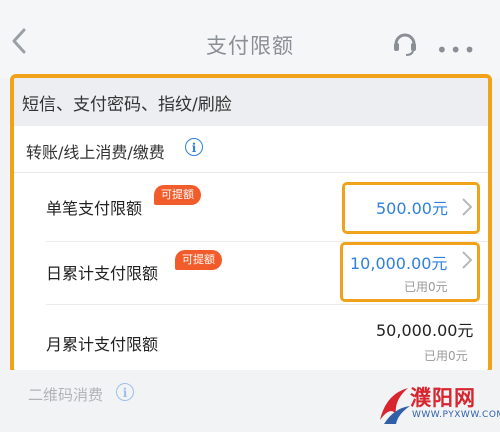  I want to click on more-options-icon: •••, so click(456, 50).